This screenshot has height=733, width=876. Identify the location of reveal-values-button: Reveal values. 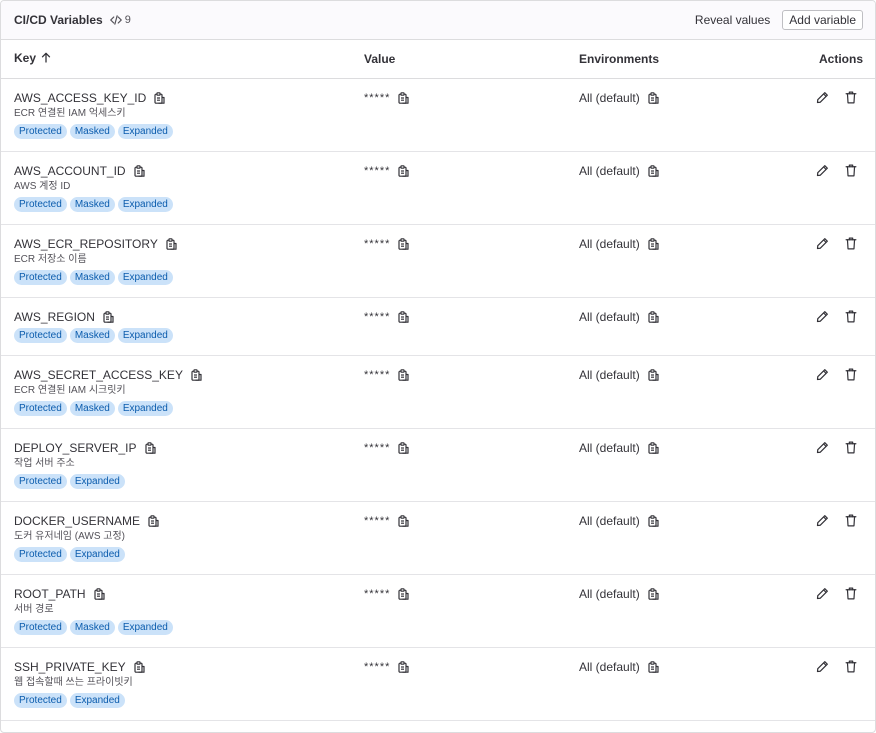
(732, 20).